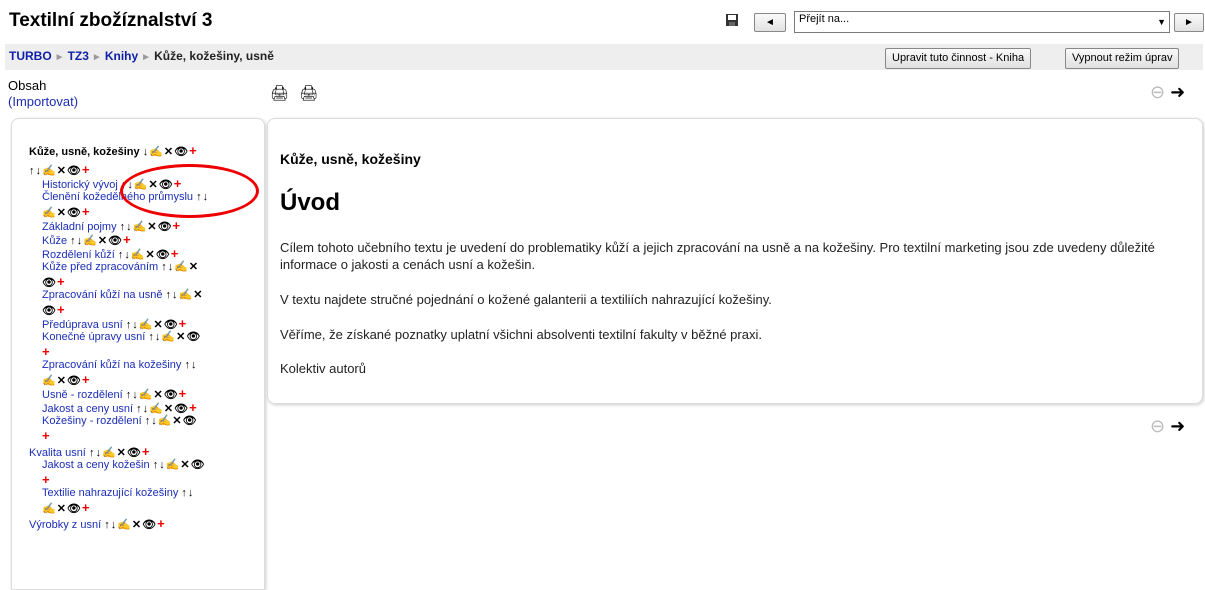 The image size is (1205, 590). I want to click on chevron-down-icon: ▼, so click(1161, 22).